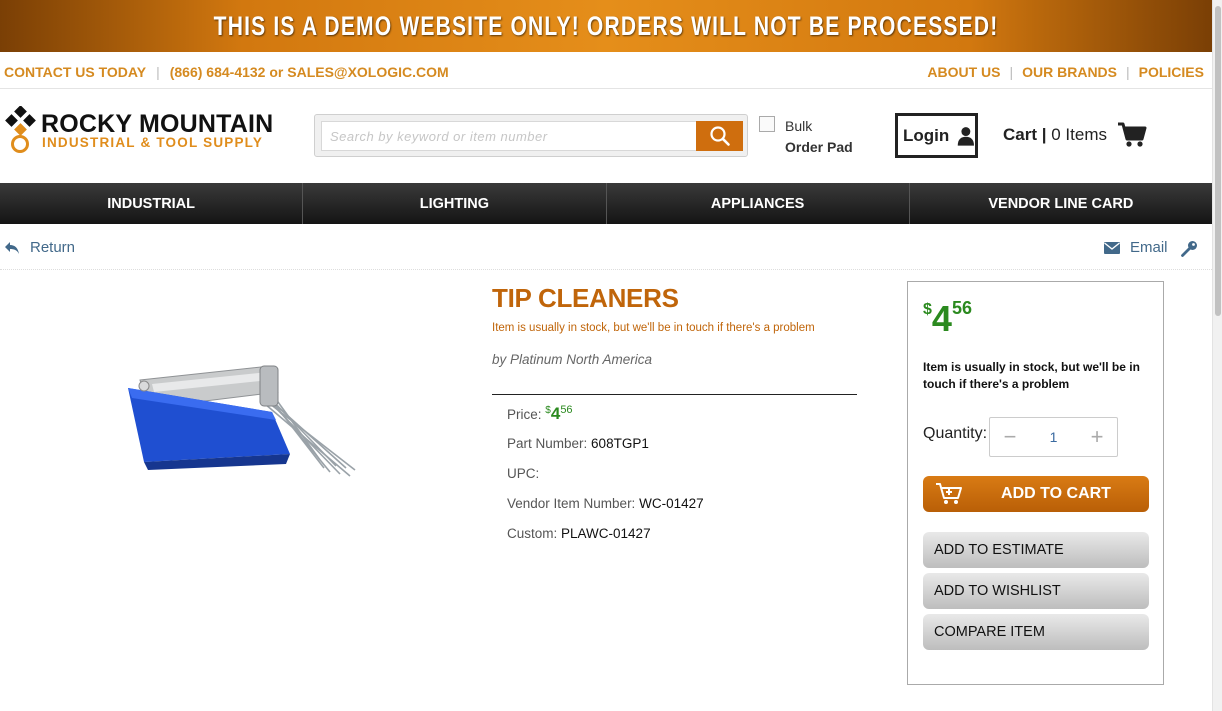 This screenshot has width=1222, height=711. I want to click on search-button, so click(719, 136).